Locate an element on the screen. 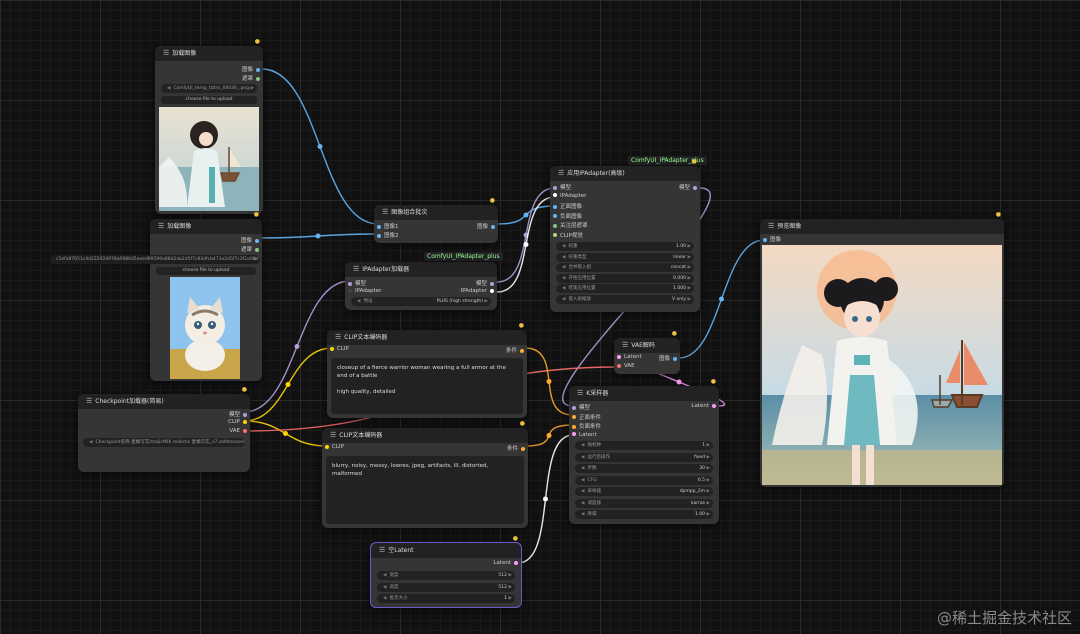 The height and width of the screenshot is (634, 1080). widget-1: ◀ 高度 512 ▶ is located at coordinates (446, 587).